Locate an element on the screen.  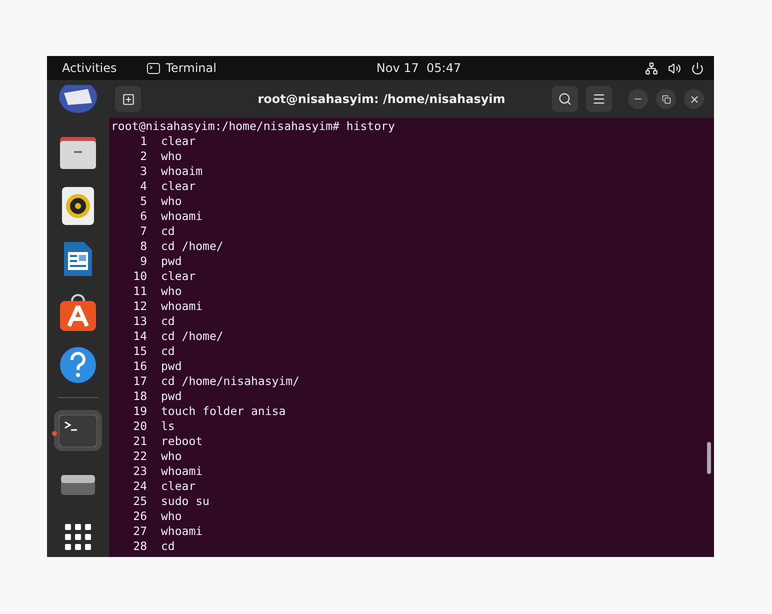
drive-icon is located at coordinates (78, 483).